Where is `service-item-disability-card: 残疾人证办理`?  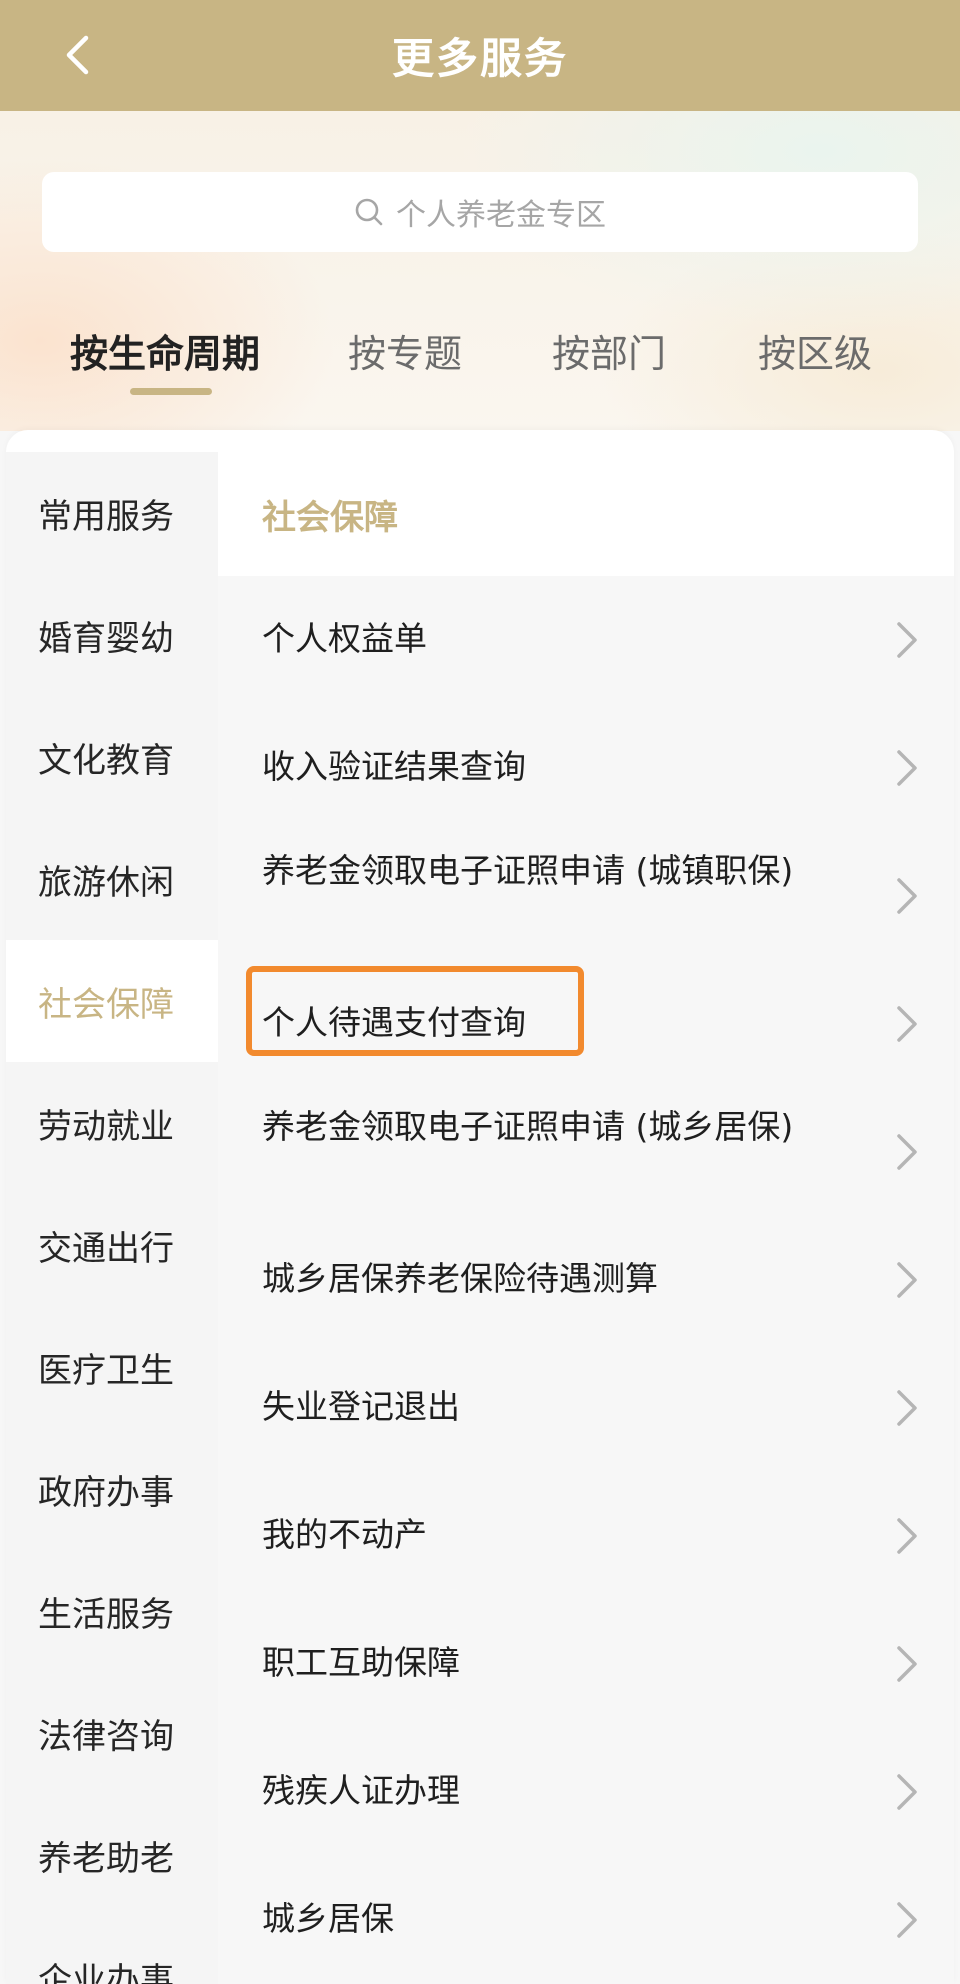 service-item-disability-card: 残疾人证办理 is located at coordinates (586, 1792).